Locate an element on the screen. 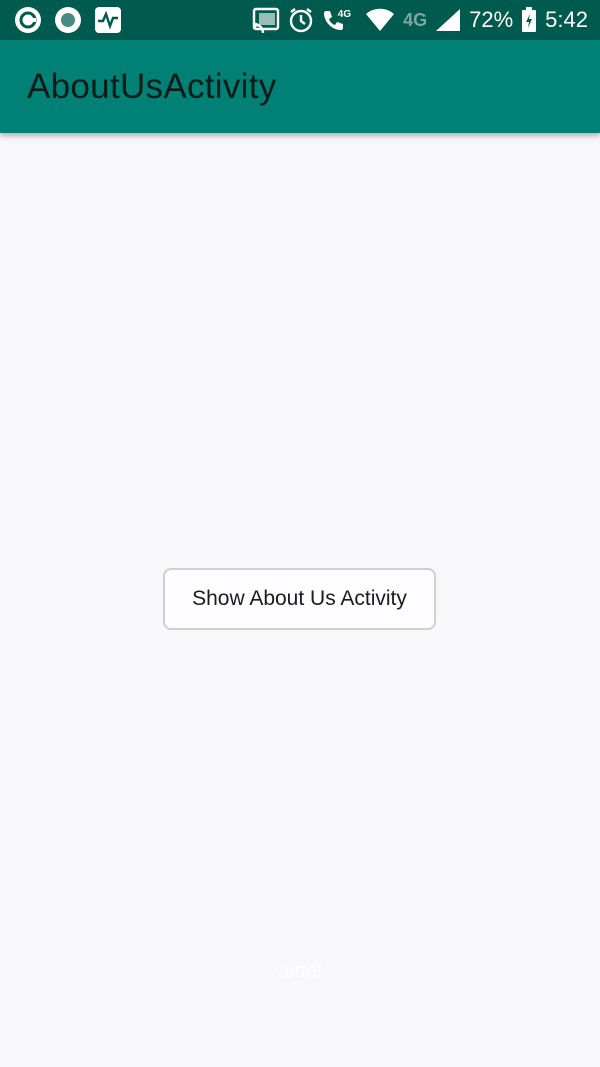  carrier-label: airtel is located at coordinates (300, 971).